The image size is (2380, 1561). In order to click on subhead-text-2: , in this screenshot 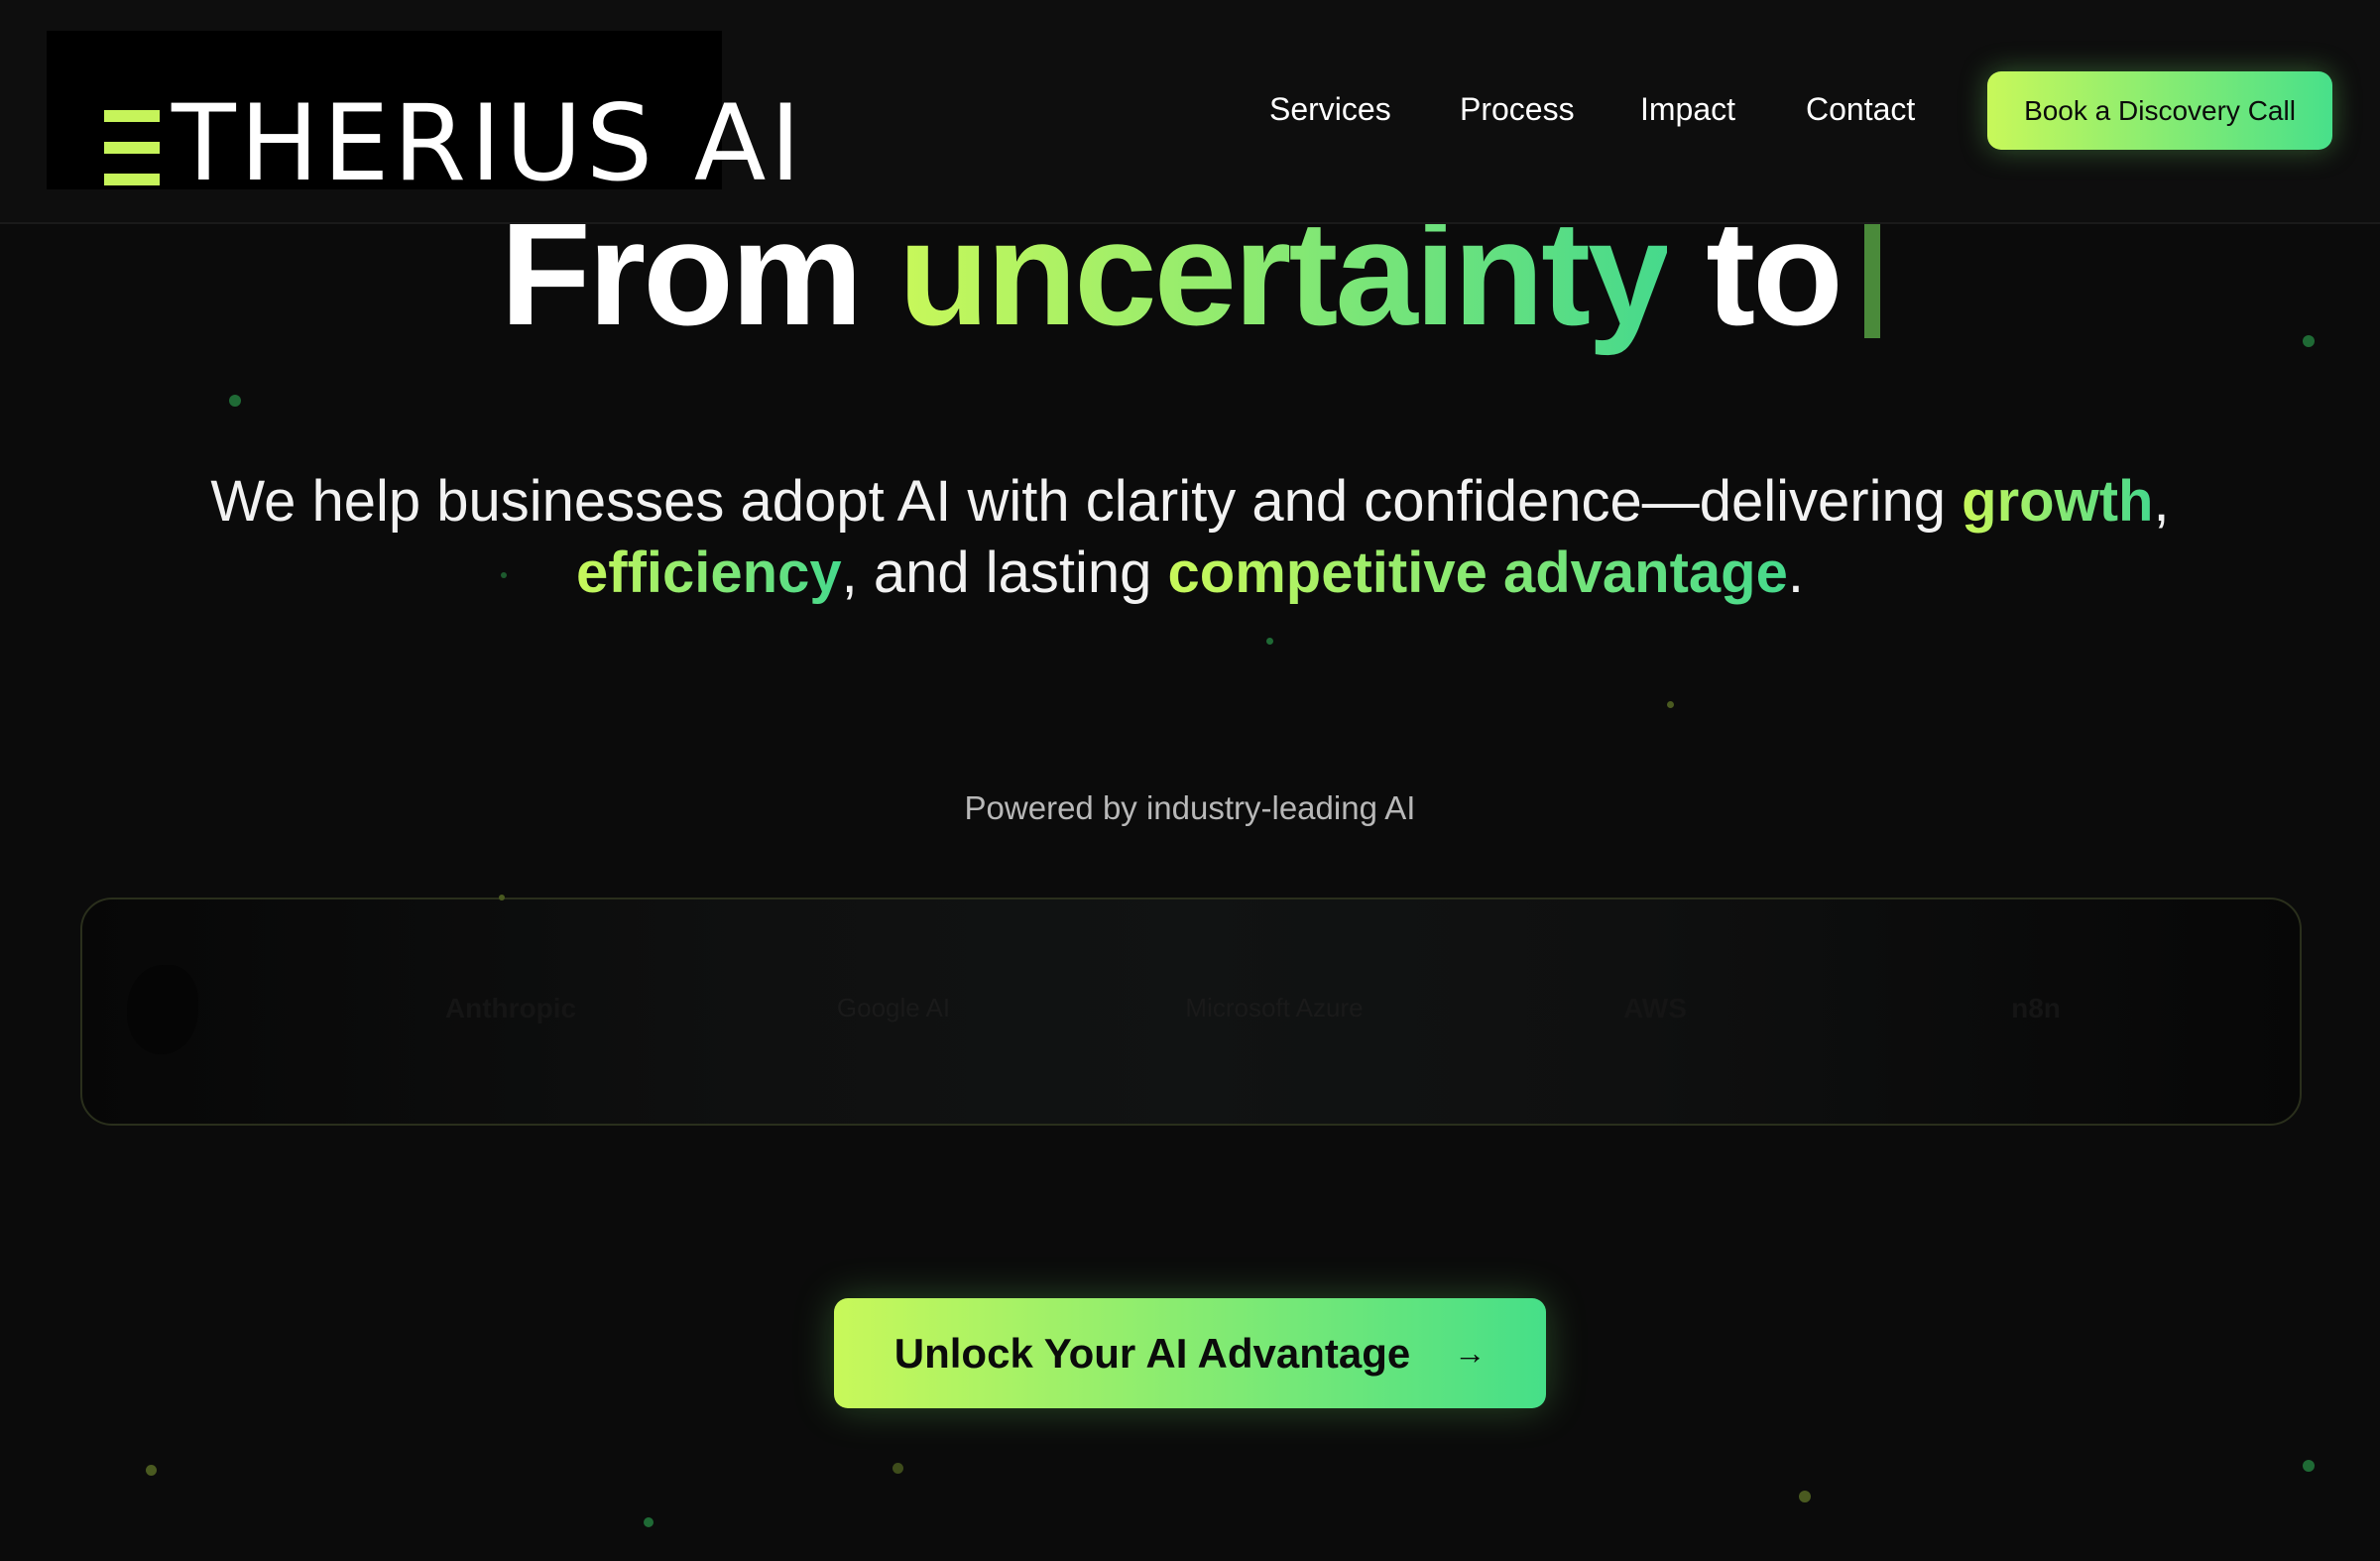, I will do `click(2161, 501)`.